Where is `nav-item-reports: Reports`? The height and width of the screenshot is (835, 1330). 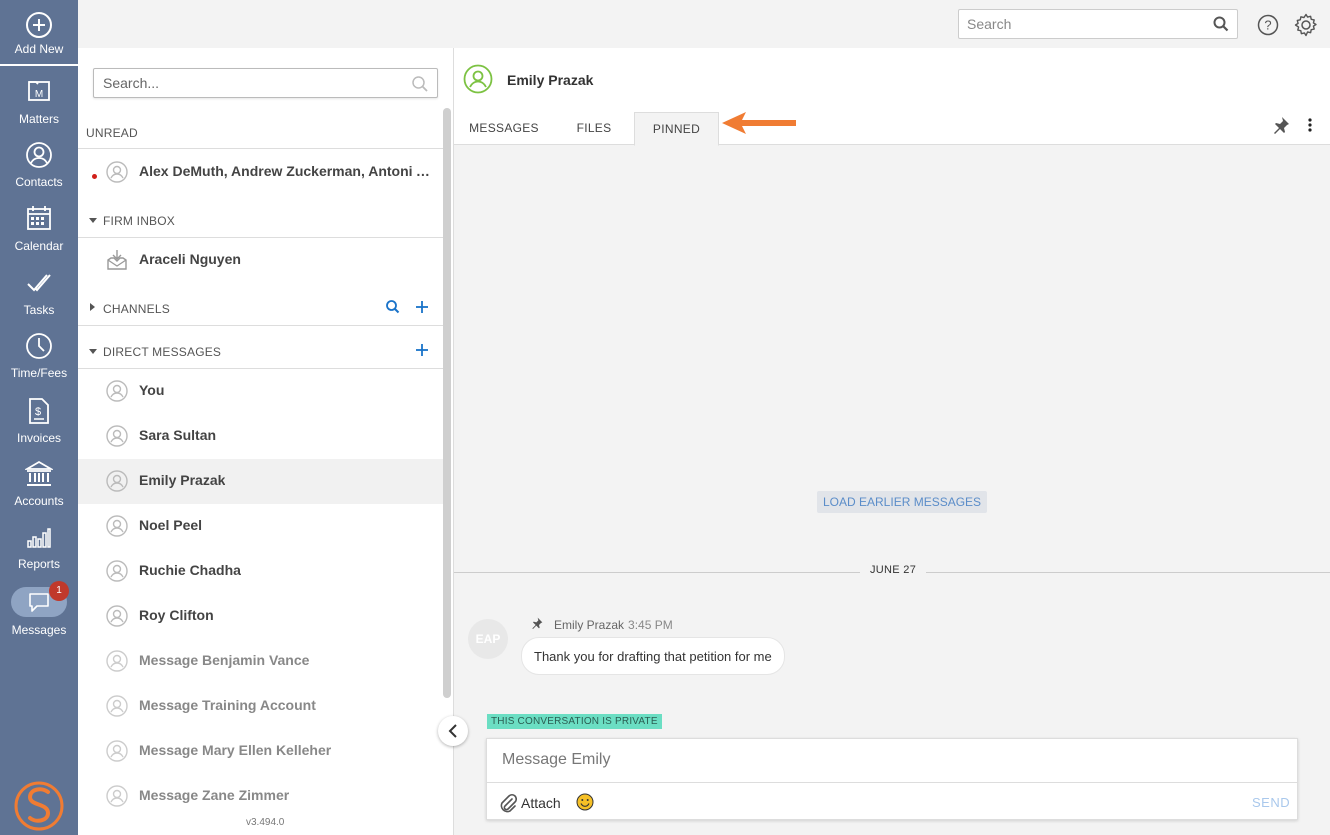
nav-item-reports: Reports is located at coordinates (39, 557).